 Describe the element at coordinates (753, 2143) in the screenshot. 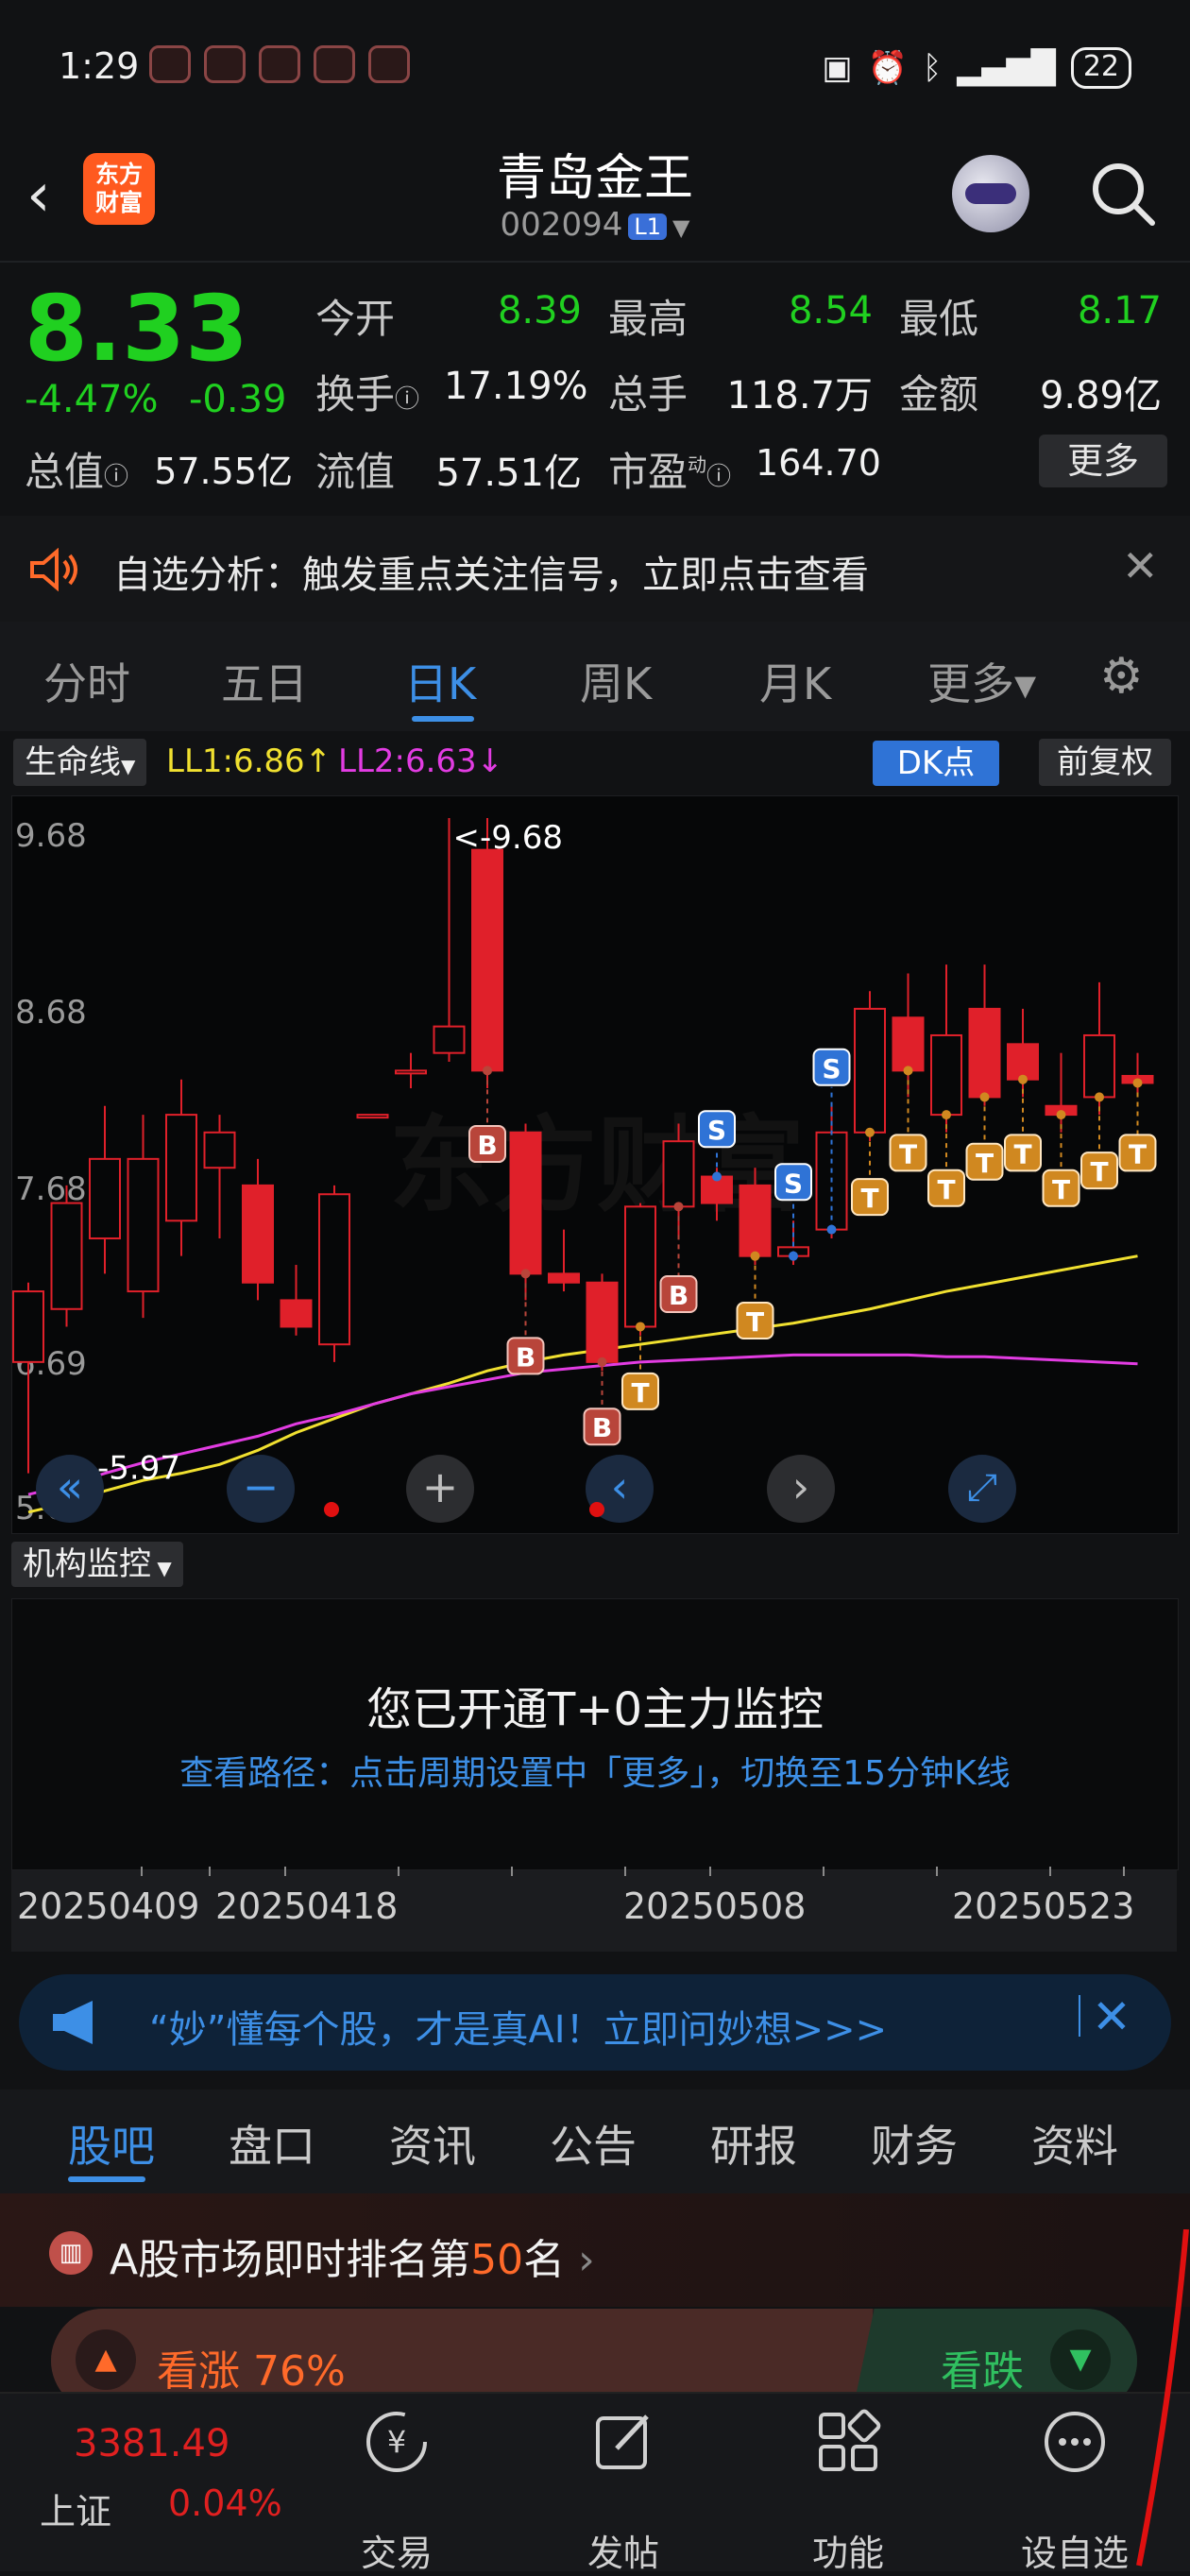

I see `tab-research: 研报` at that location.